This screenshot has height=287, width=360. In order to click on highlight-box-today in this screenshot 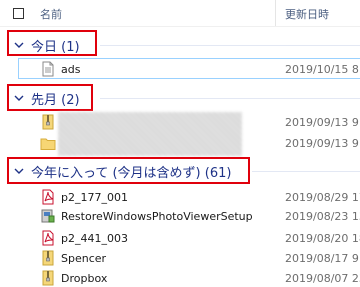, I will do `click(52, 43)`.